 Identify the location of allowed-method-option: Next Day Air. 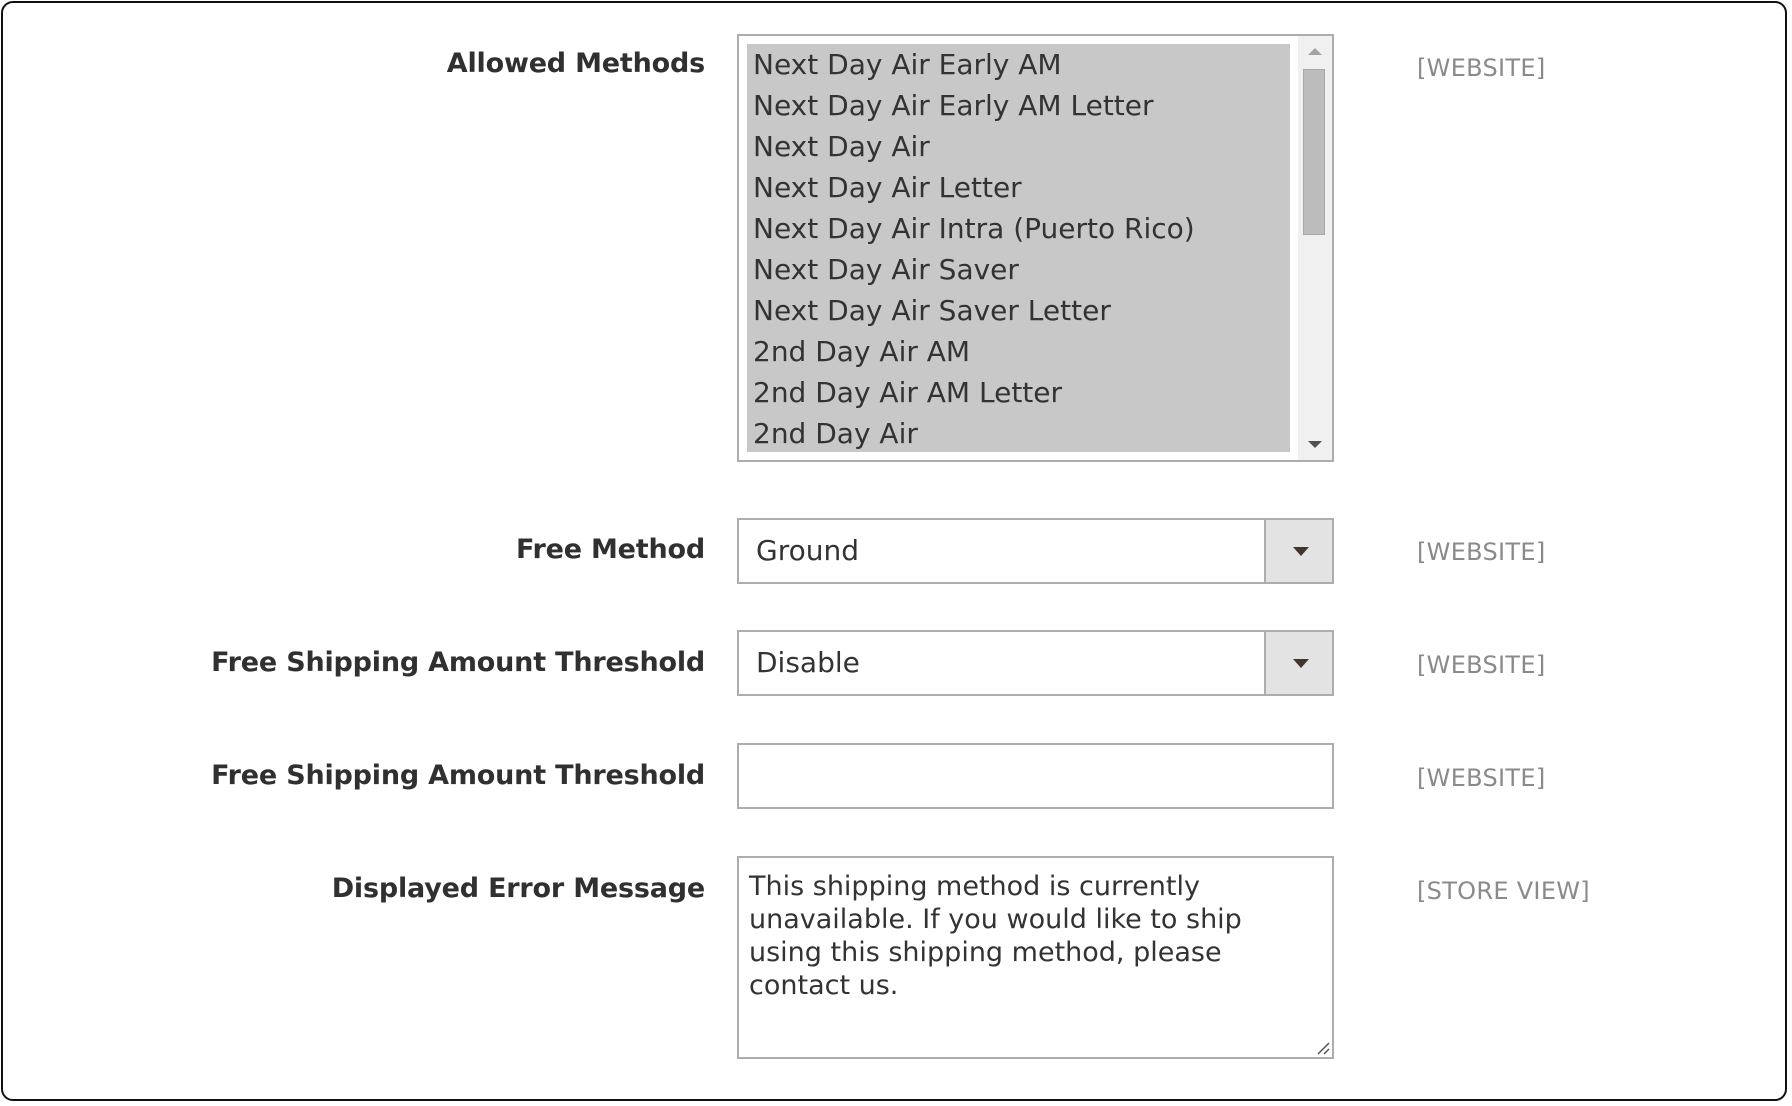
(1018, 146).